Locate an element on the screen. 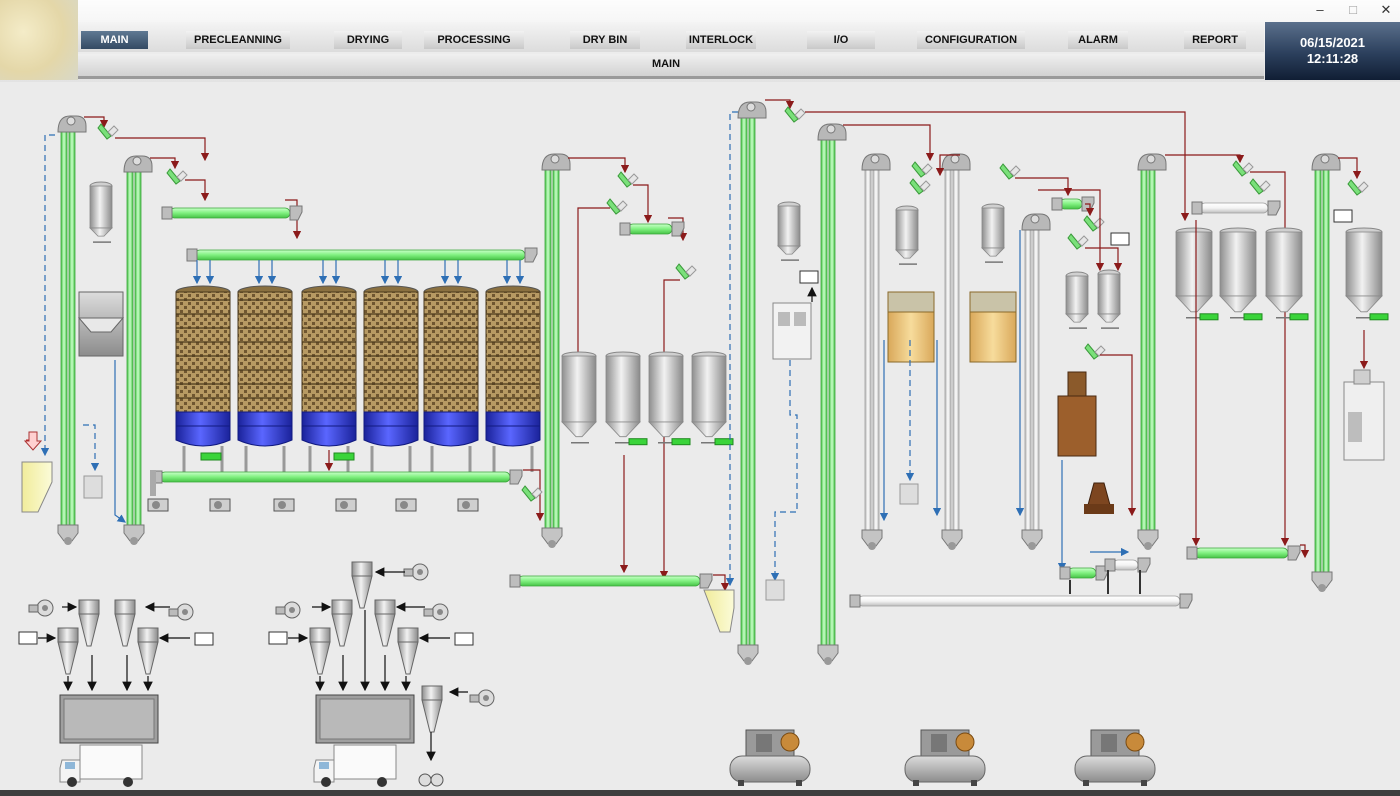 The width and height of the screenshot is (1400, 796). polisher is located at coordinates (1077, 426).